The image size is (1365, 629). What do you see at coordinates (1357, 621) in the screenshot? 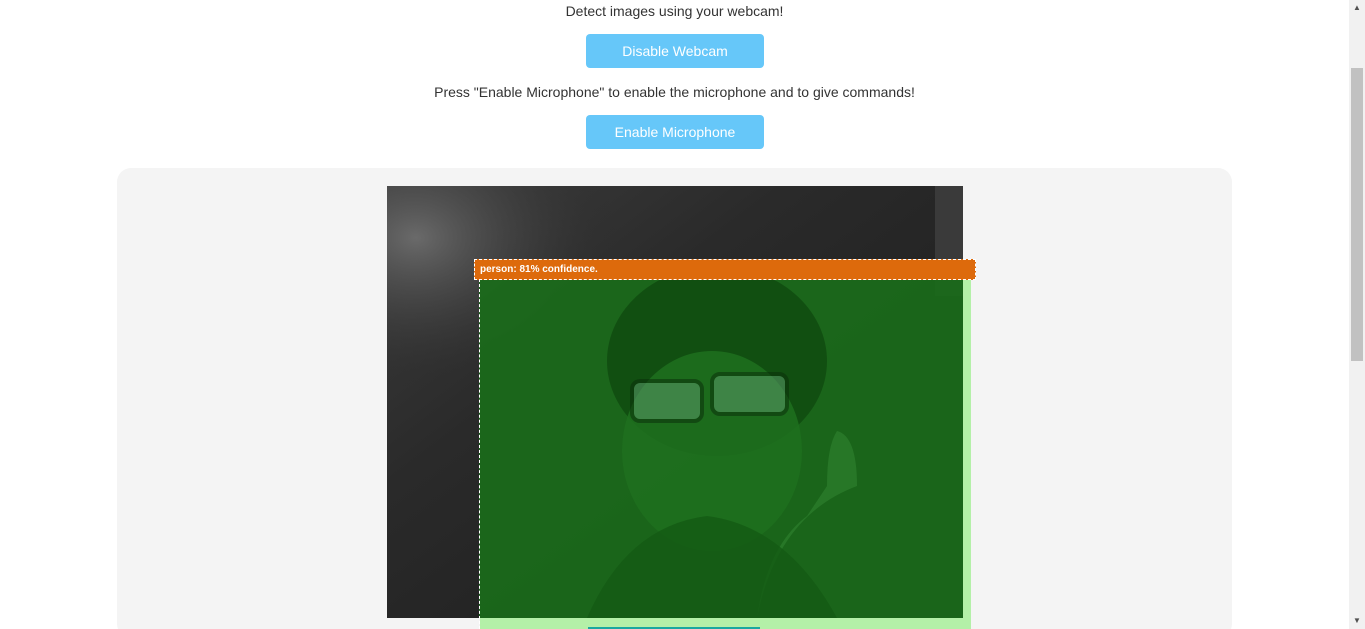
I see `scroll-down-arrow-icon: ▼` at bounding box center [1357, 621].